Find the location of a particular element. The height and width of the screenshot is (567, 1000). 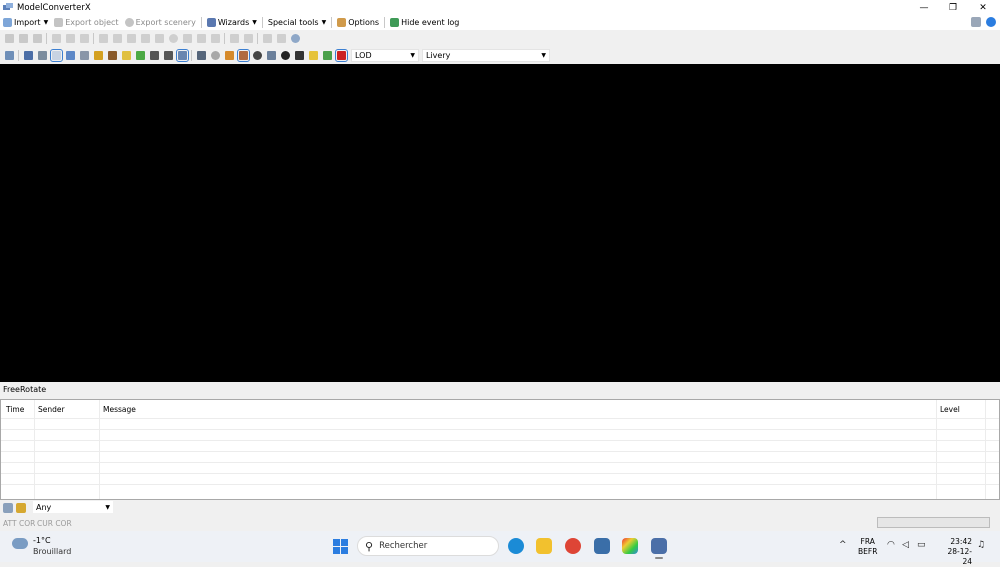

box-icon is located at coordinates (243, 55).